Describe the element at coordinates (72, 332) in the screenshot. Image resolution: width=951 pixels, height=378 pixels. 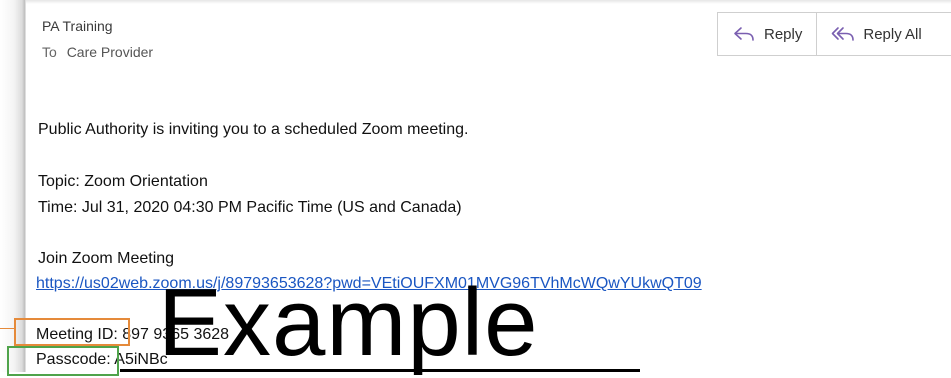
I see `meeting-id-highlight` at that location.